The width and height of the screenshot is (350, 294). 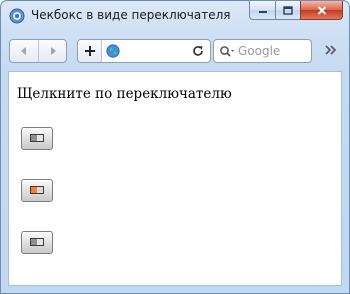 What do you see at coordinates (17, 16) in the screenshot?
I see `browser-icon` at bounding box center [17, 16].